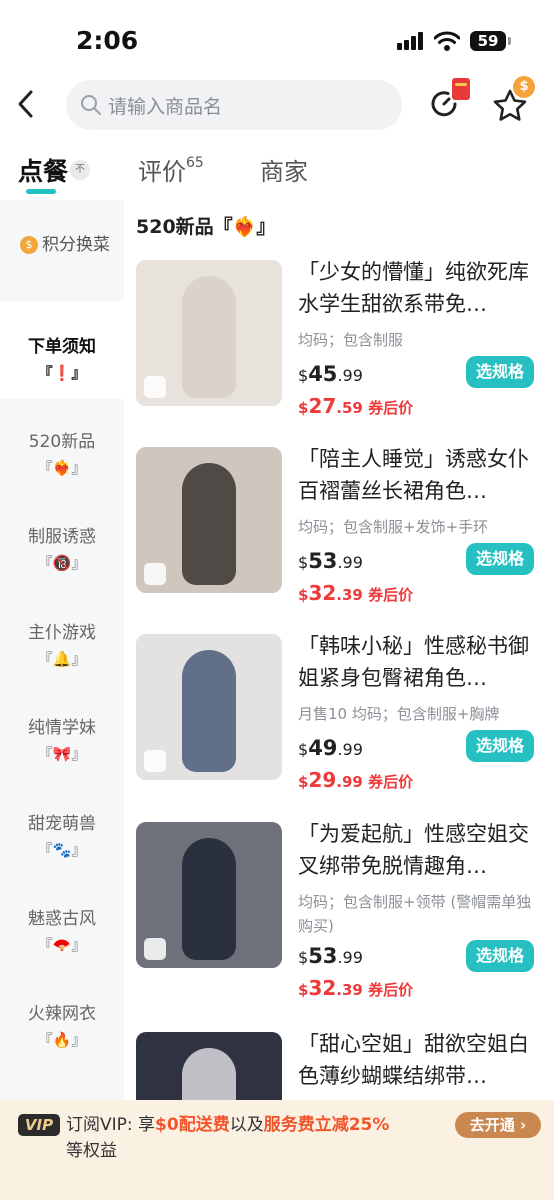 Image resolution: width=554 pixels, height=1200 pixels. What do you see at coordinates (62, 537) in the screenshot?
I see `sidebar-item-label: 制服诱惑` at bounding box center [62, 537].